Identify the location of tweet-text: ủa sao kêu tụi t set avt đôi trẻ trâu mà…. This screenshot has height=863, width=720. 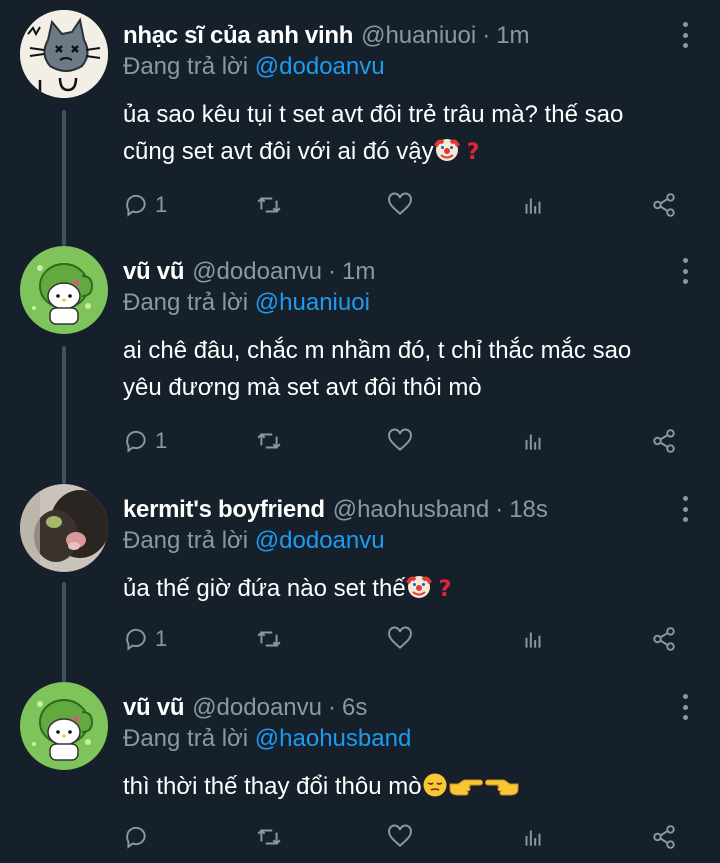
(410, 133).